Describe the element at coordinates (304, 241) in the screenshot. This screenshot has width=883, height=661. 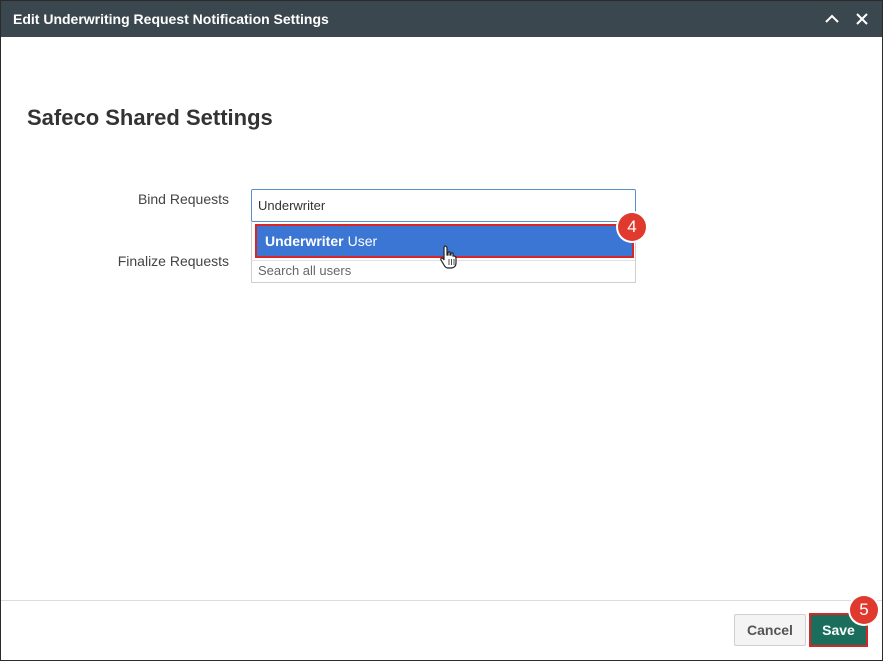
I see `option-match-text: Underwriter` at that location.